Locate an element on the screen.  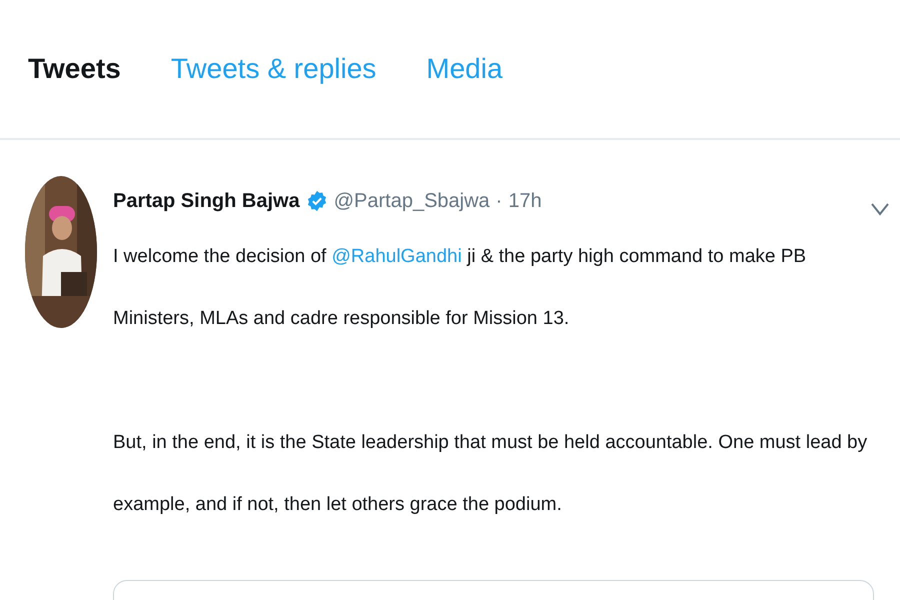
user-name: Partap Singh Bajwa is located at coordinates (206, 201).